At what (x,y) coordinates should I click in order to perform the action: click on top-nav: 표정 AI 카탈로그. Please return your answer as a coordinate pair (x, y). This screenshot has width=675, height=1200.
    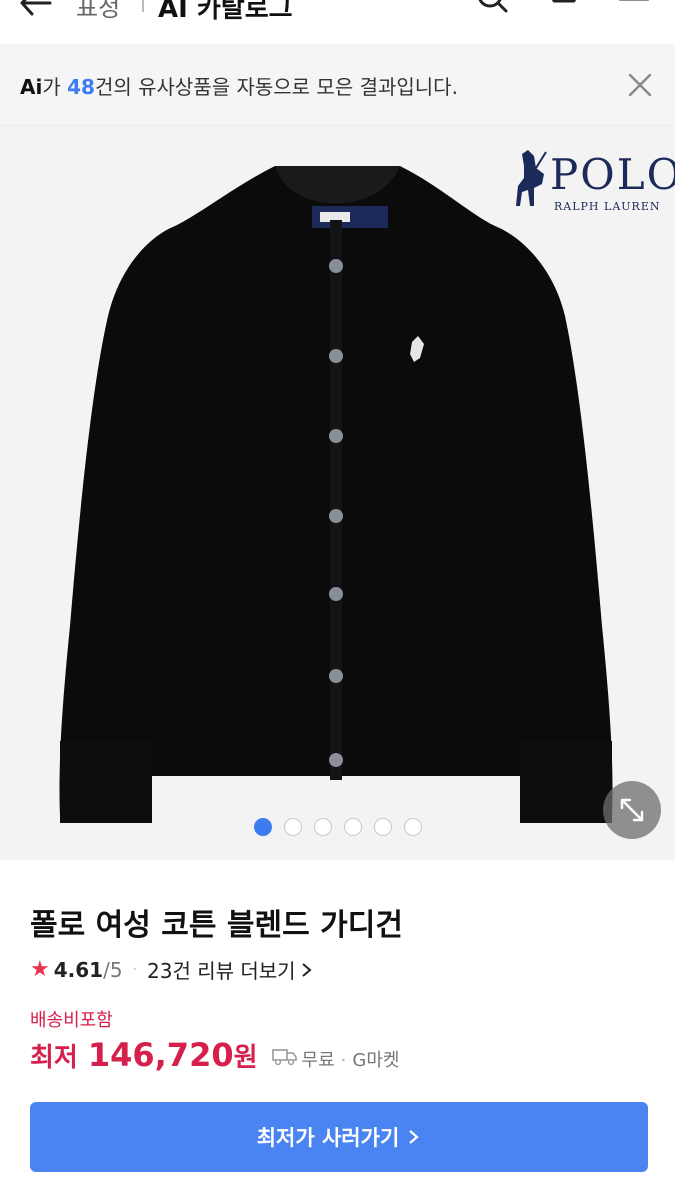
    Looking at the image, I should click on (337, 22).